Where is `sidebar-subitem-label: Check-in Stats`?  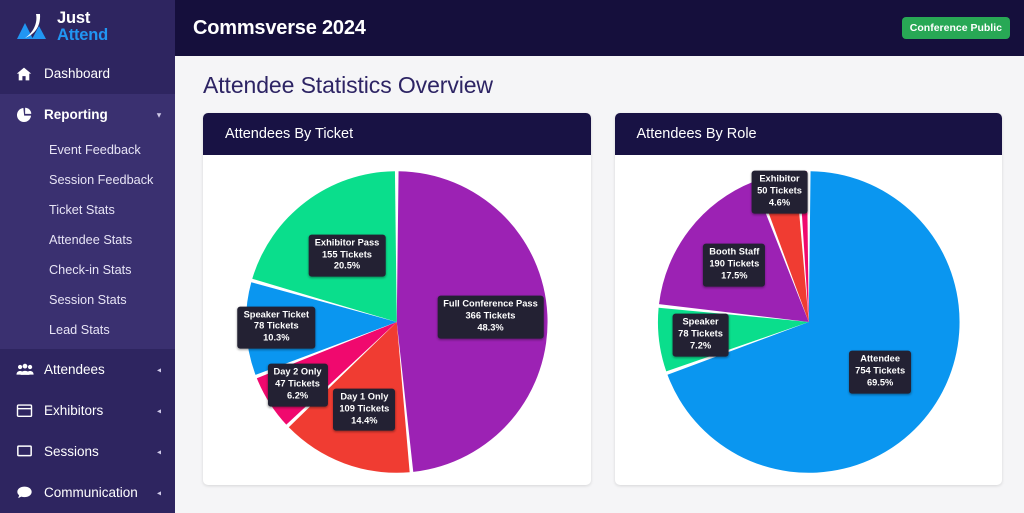
sidebar-subitem-label: Check-in Stats is located at coordinates (90, 270).